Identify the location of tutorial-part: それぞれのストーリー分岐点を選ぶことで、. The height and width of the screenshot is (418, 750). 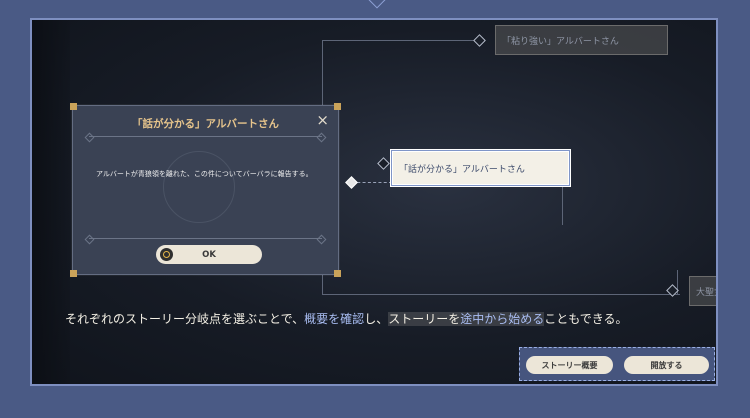
(185, 319).